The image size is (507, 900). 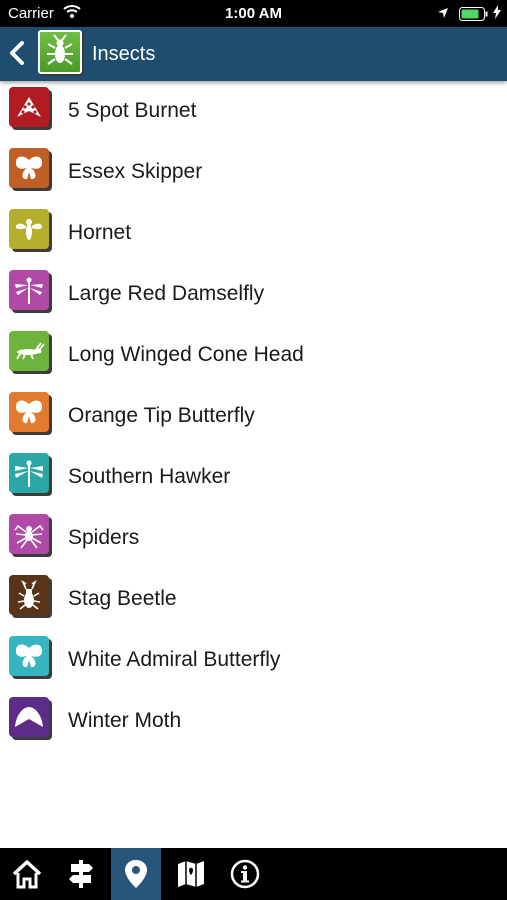 I want to click on list-item-label: Large Red Damselfly, so click(x=166, y=293).